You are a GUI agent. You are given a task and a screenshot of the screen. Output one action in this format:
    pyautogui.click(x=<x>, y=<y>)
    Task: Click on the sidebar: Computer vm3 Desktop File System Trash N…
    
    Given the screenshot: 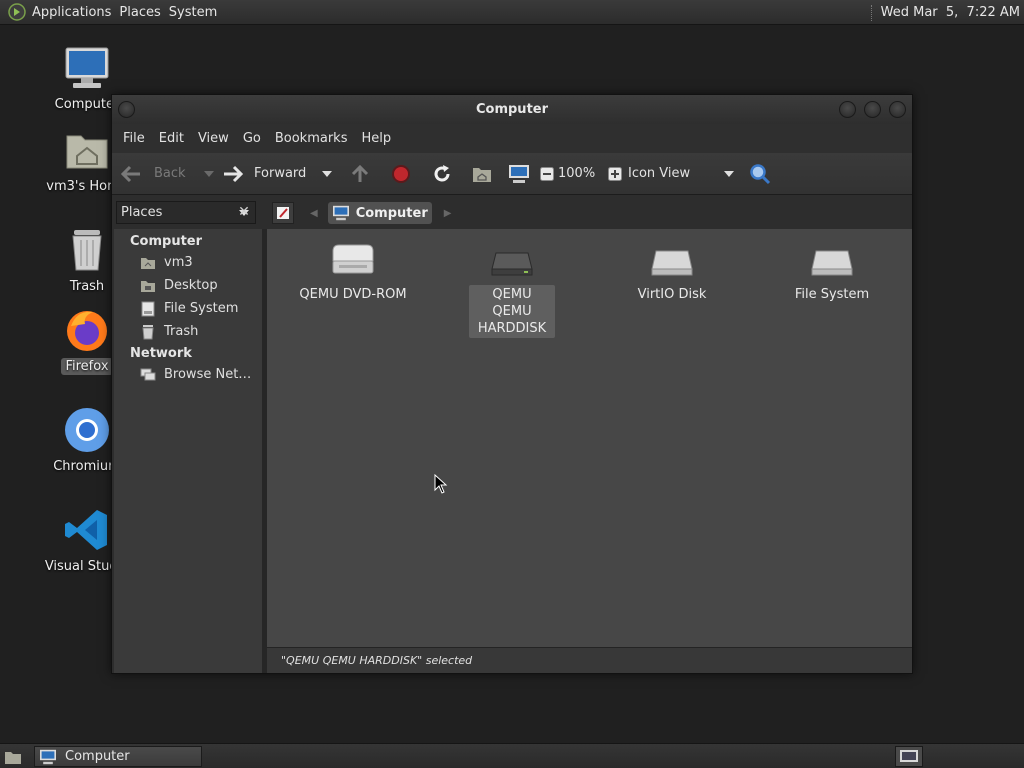 What is the action you would take?
    pyautogui.click(x=188, y=451)
    